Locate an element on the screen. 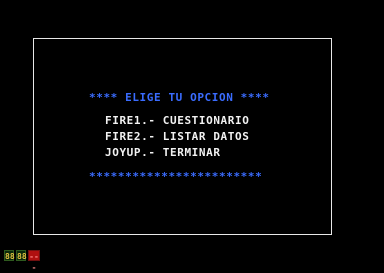 Image resolution: width=384 pixels, height=273 pixels. menu-option-listar-datos: FIRE2.- LISTAR DATOS is located at coordinates (177, 137).